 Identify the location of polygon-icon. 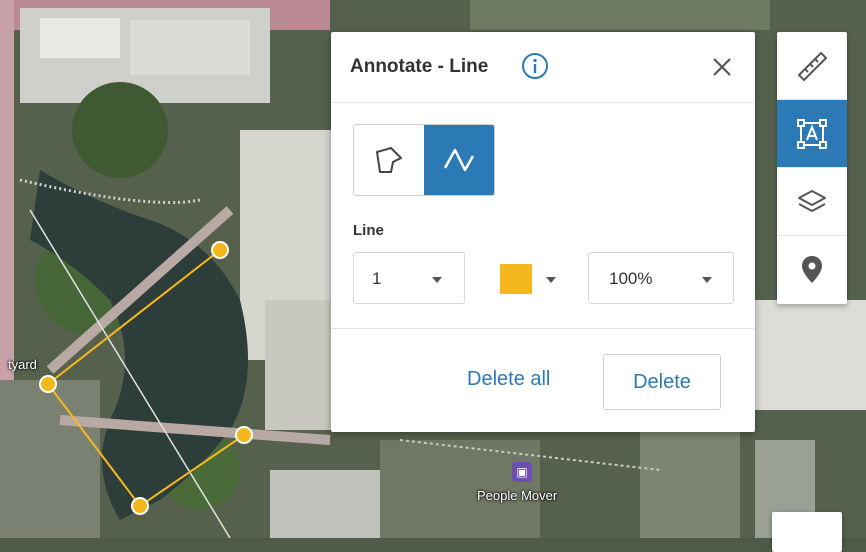
(389, 160).